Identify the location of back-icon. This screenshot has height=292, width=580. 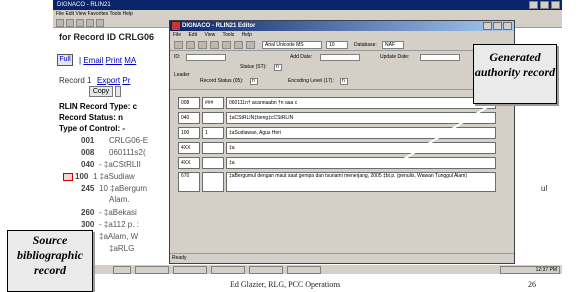
(60, 23).